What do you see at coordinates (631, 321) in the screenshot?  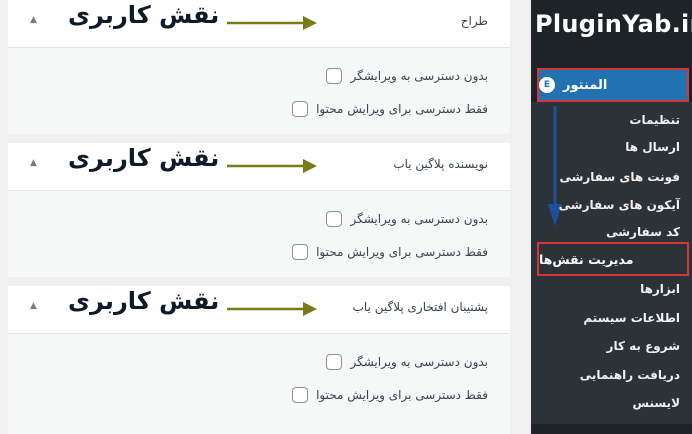 I see `sidebar-item-system-info: اطلاعات سیستم` at bounding box center [631, 321].